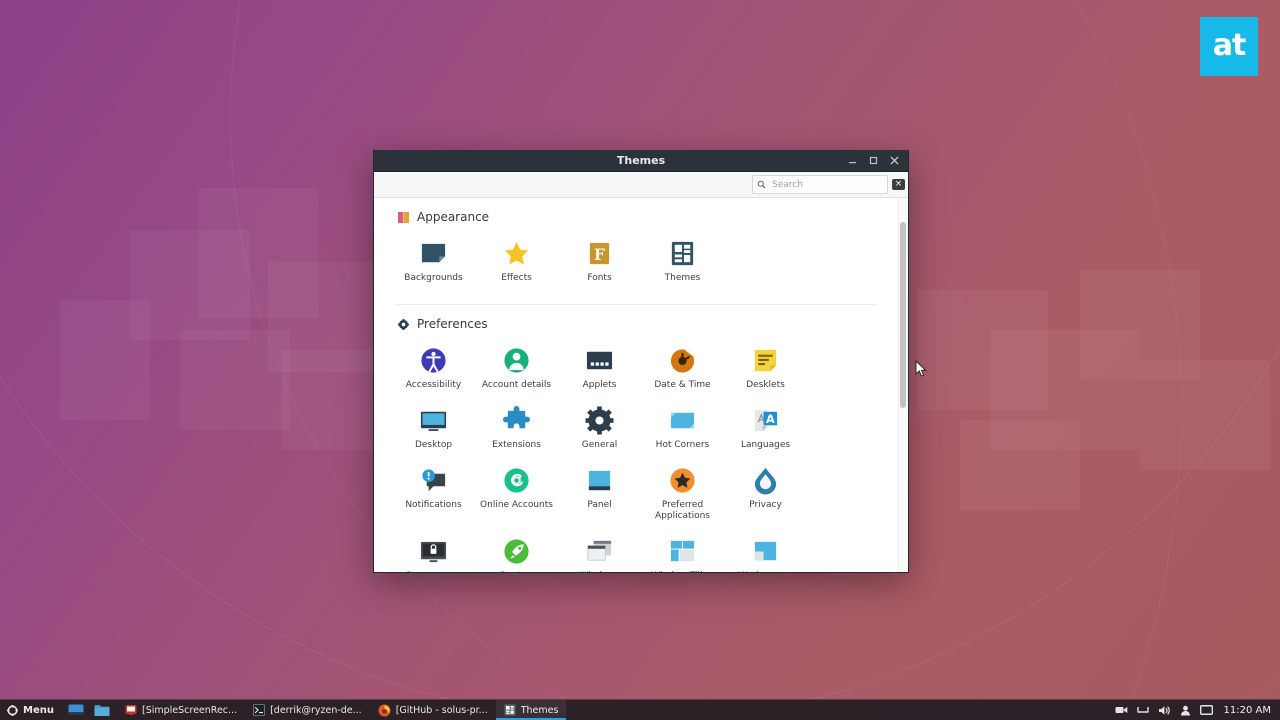 This screenshot has height=720, width=1280. What do you see at coordinates (1121, 710) in the screenshot?
I see `screen-recorder-tray-icon` at bounding box center [1121, 710].